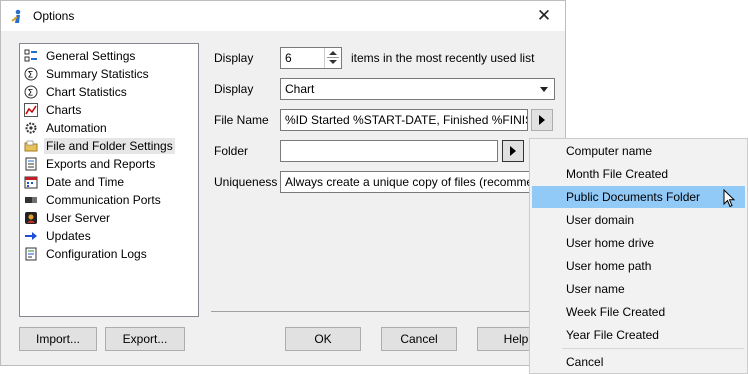 This screenshot has width=748, height=374. What do you see at coordinates (638, 289) in the screenshot?
I see `menu-item-user-name: User name` at bounding box center [638, 289].